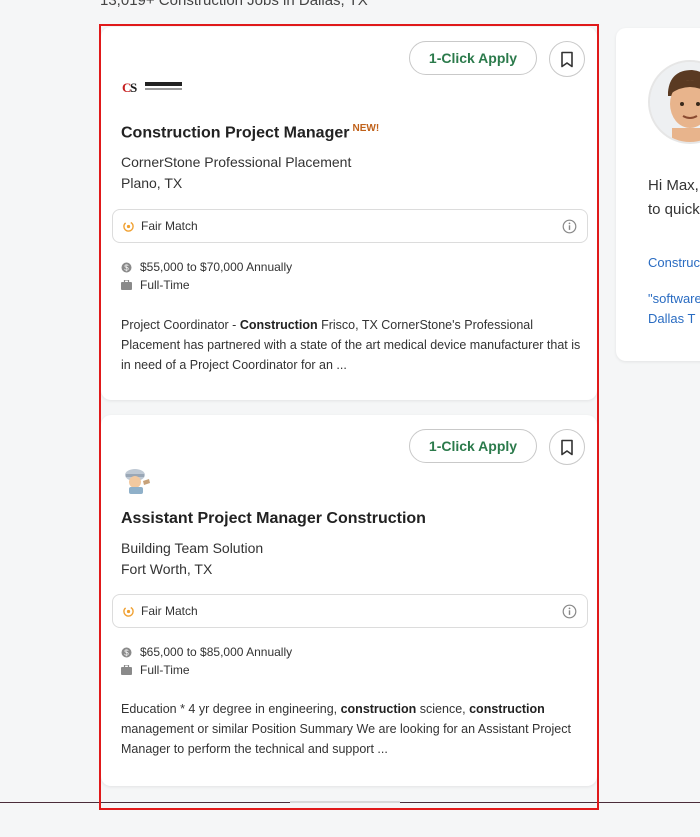  What do you see at coordinates (216, 652) in the screenshot?
I see `salary-text: $65,000 to $85,000 Annually` at bounding box center [216, 652].